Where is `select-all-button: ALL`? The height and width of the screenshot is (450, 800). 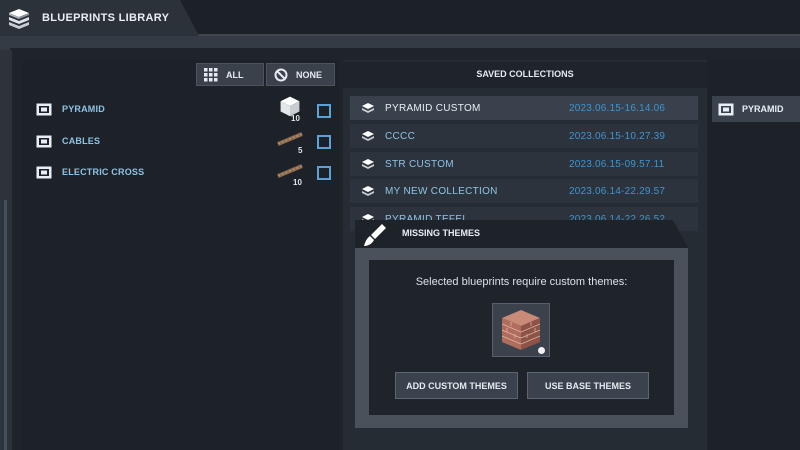
select-all-button: ALL is located at coordinates (230, 74).